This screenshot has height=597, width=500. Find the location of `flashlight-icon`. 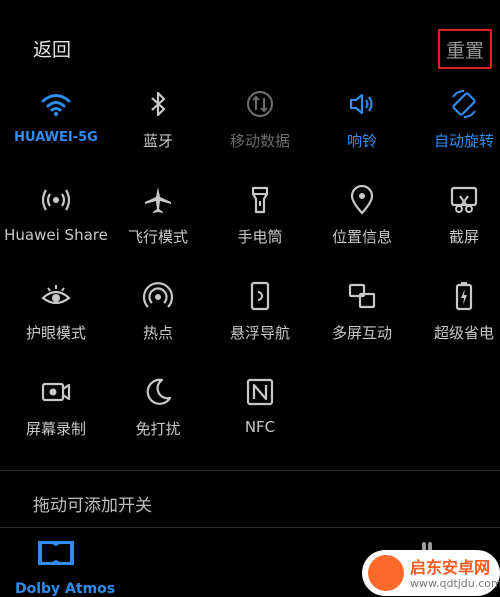

flashlight-icon is located at coordinates (260, 200).